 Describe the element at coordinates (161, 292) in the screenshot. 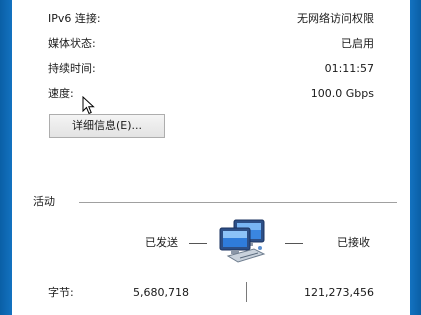

I see `bytes-sent-value: 5,680,718` at that location.